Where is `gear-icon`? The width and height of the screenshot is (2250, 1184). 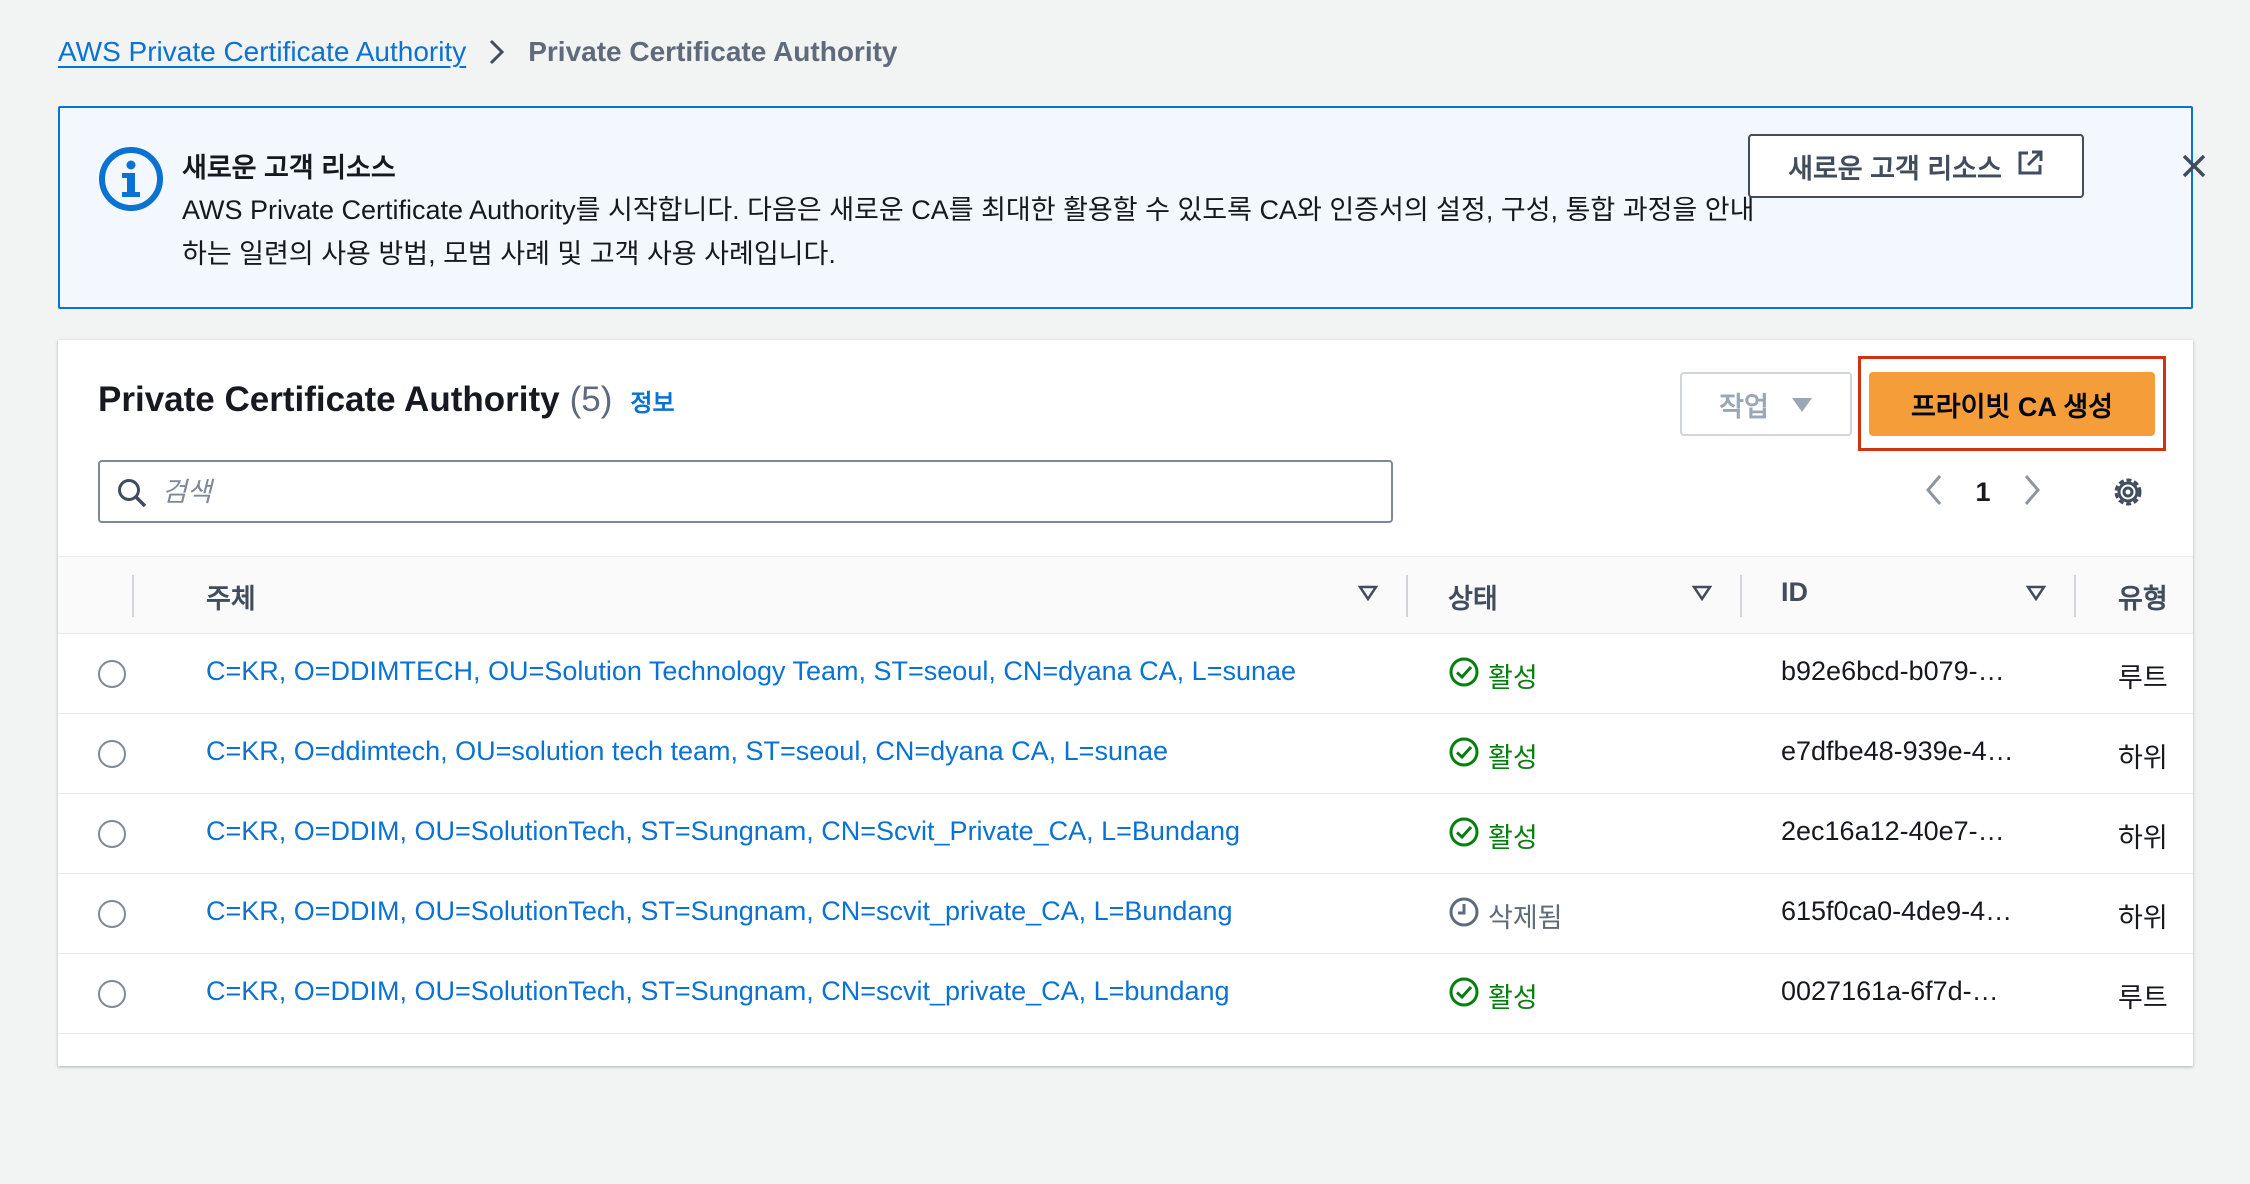
gear-icon is located at coordinates (2128, 494).